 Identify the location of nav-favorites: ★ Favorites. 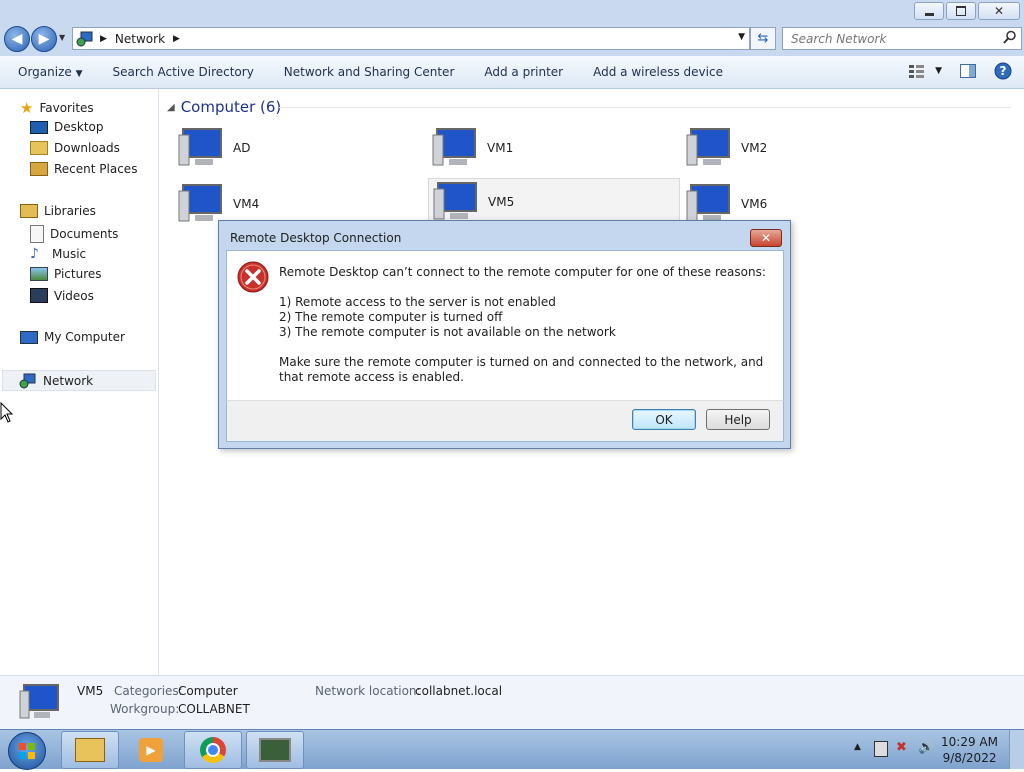
(57, 108).